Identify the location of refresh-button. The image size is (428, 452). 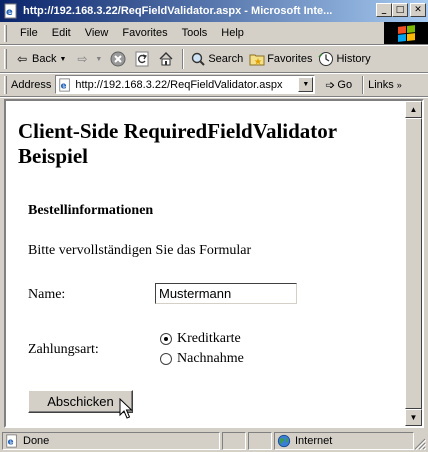
(143, 59).